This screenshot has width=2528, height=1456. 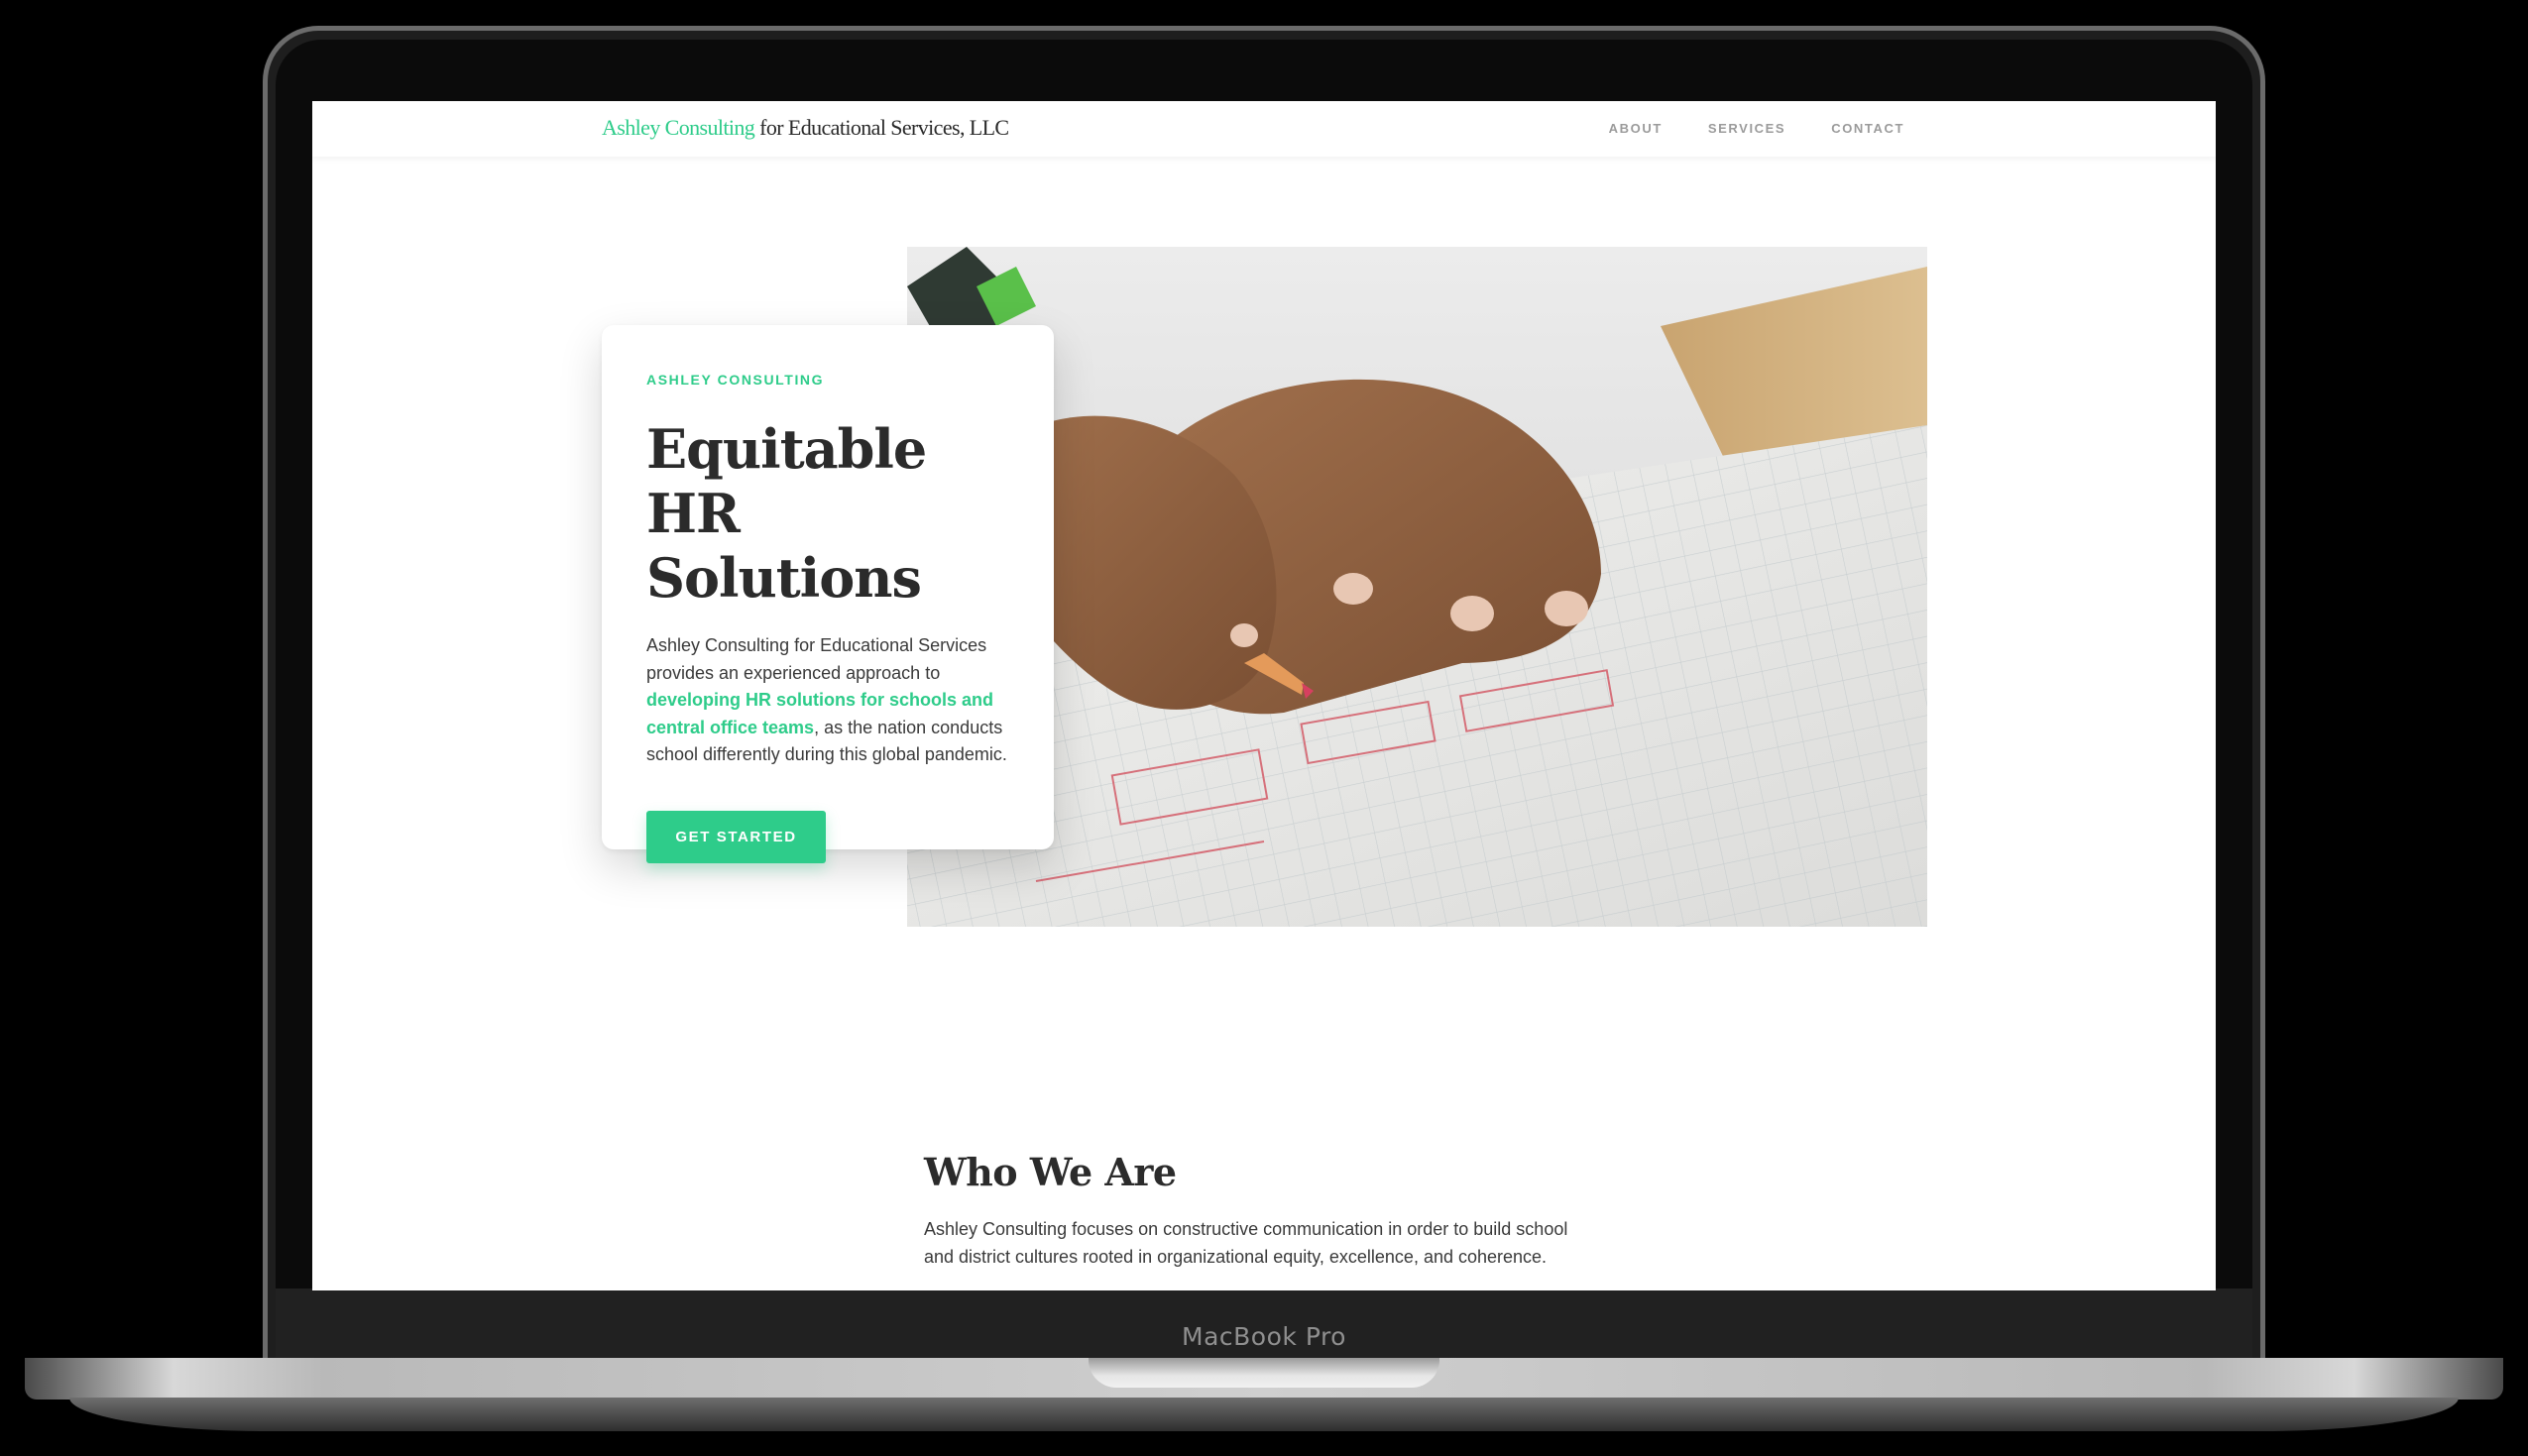 What do you see at coordinates (784, 578) in the screenshot?
I see `hero-title-line2: Solutions` at bounding box center [784, 578].